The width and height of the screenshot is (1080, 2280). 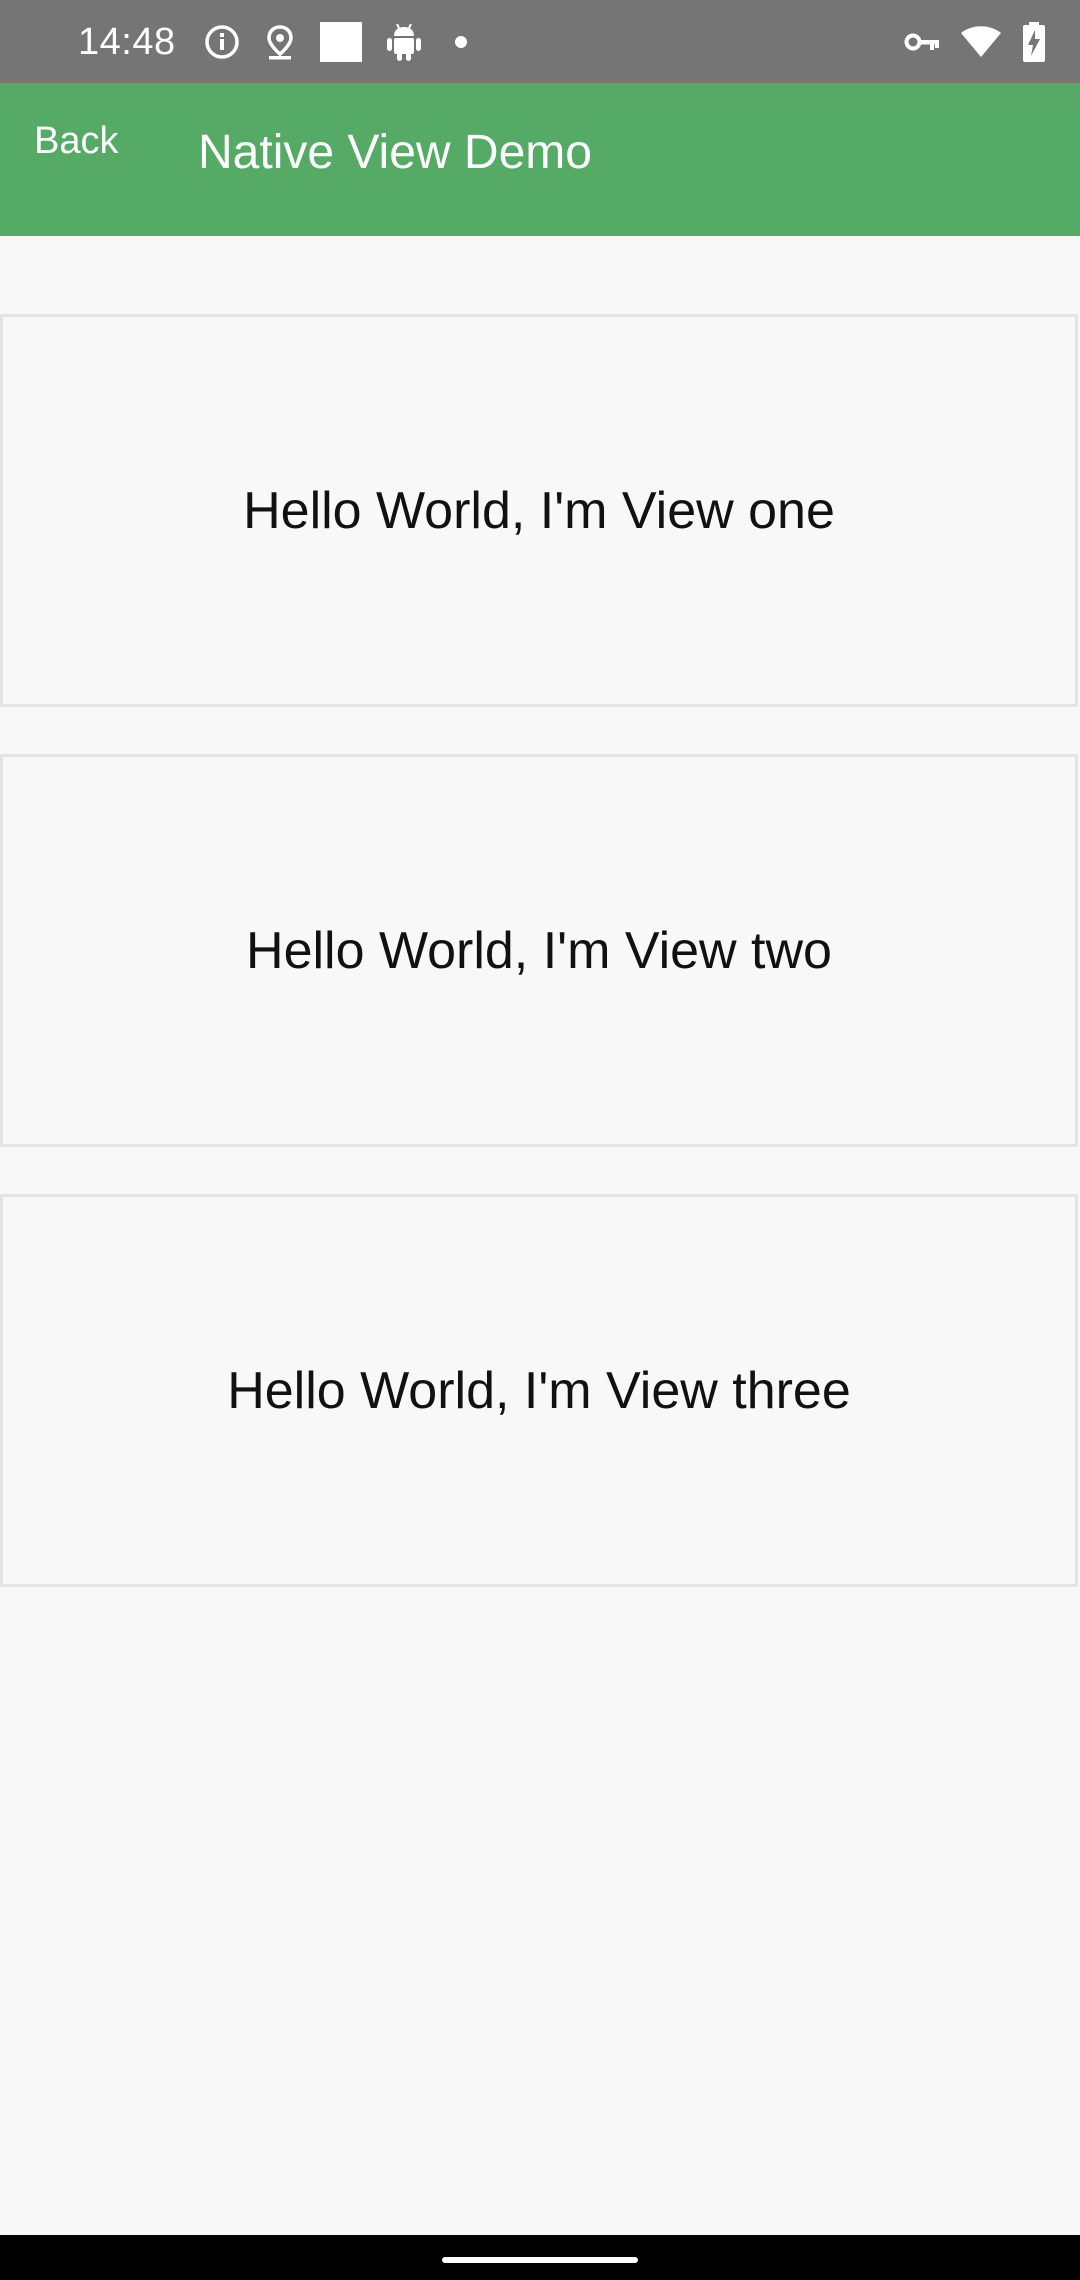 What do you see at coordinates (222, 42) in the screenshot?
I see `info-icon` at bounding box center [222, 42].